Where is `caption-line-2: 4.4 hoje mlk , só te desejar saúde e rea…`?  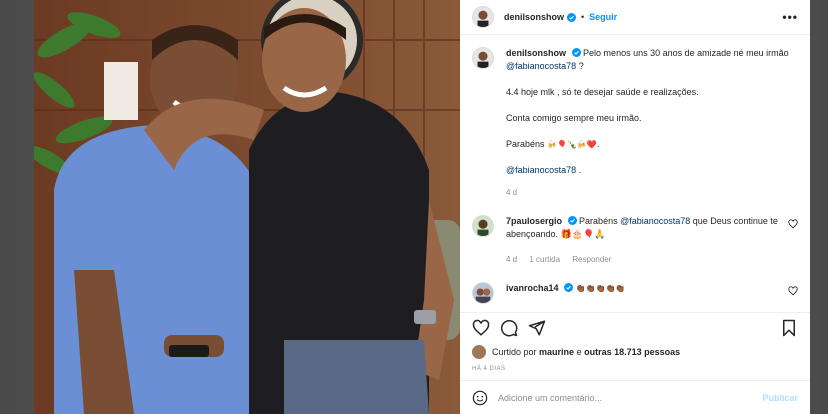
caption-line-2: 4.4 hoje mlk , só te desejar saúde e rea… is located at coordinates (602, 92).